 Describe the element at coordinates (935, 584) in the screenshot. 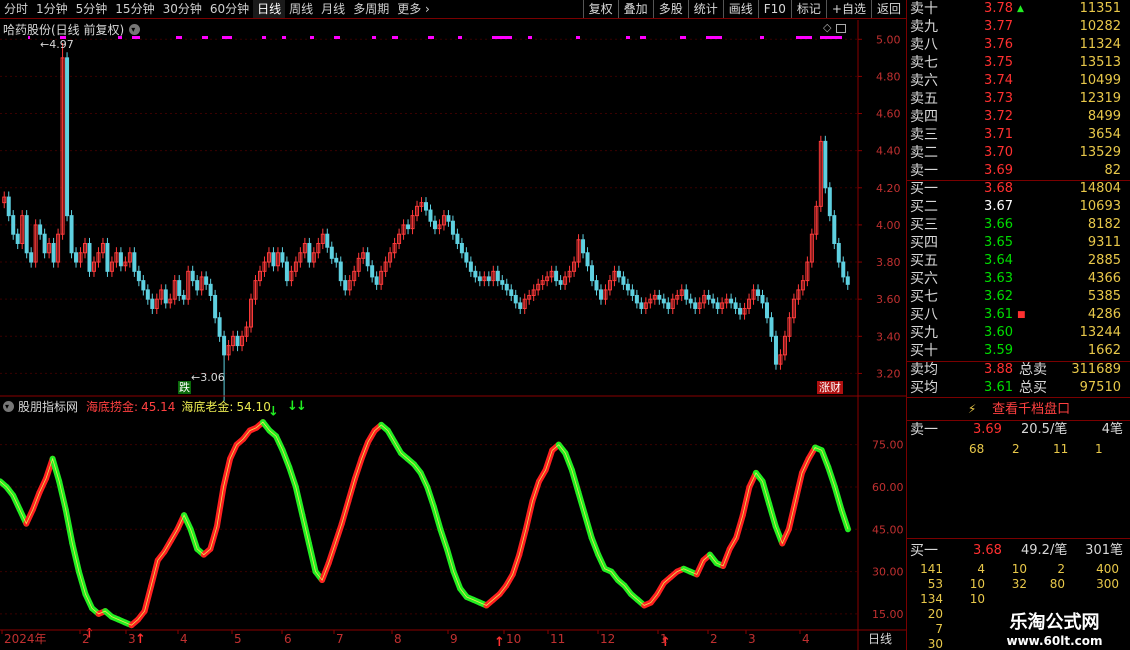

I see `buy1-grid-cell: 53` at that location.